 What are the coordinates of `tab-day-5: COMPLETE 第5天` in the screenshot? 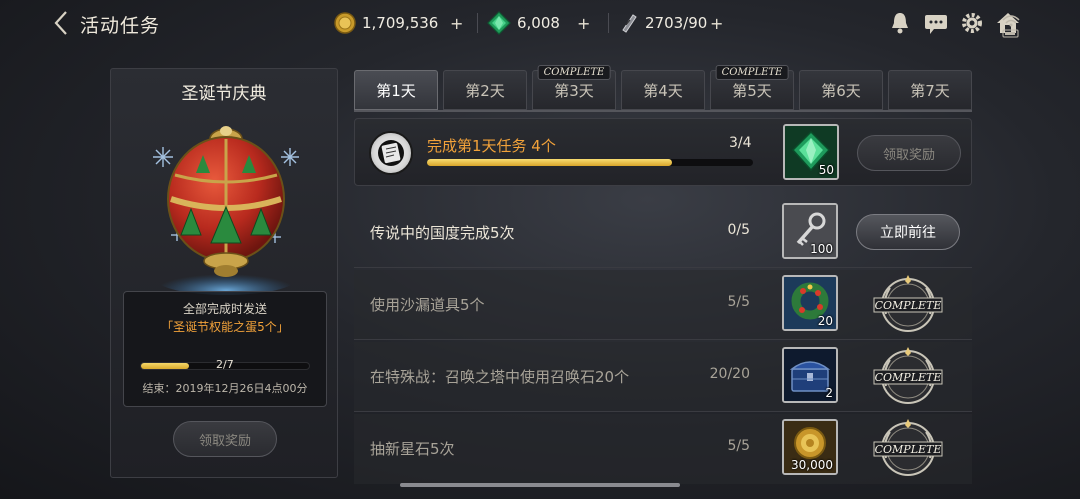 It's located at (752, 87).